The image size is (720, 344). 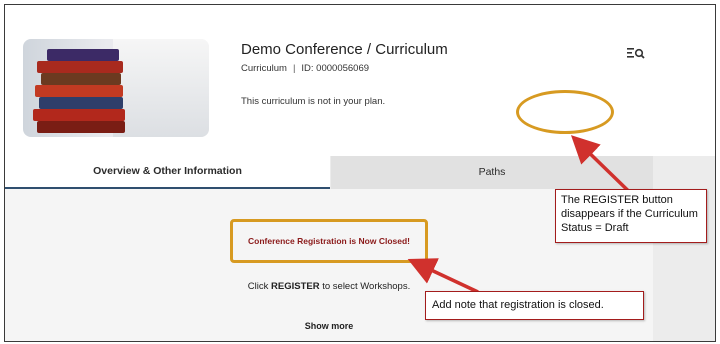 I want to click on curriculum-type: Curriculum, so click(x=264, y=68).